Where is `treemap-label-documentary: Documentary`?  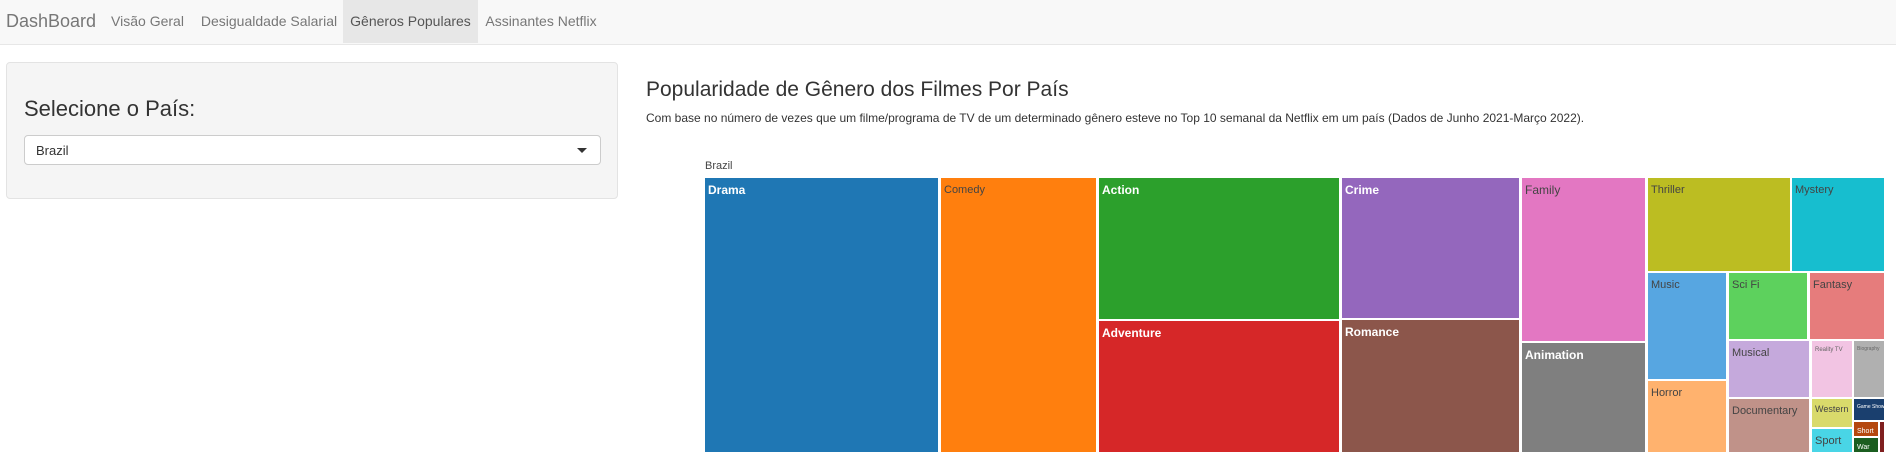 treemap-label-documentary: Documentary is located at coordinates (1765, 411).